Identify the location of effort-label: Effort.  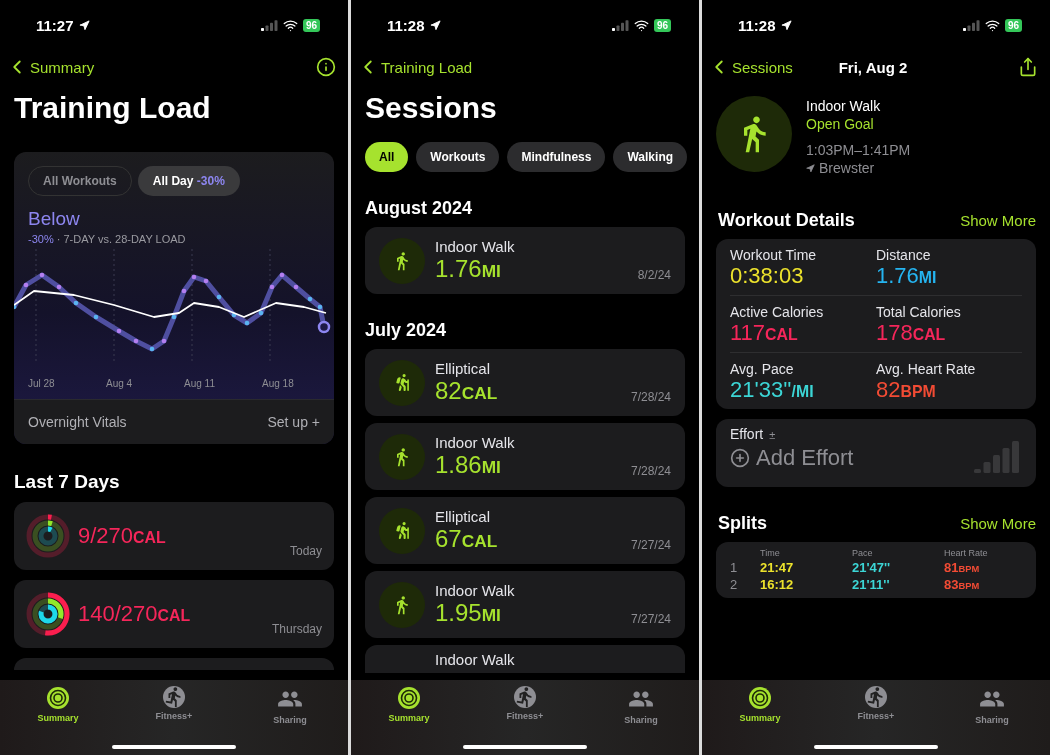
(747, 434).